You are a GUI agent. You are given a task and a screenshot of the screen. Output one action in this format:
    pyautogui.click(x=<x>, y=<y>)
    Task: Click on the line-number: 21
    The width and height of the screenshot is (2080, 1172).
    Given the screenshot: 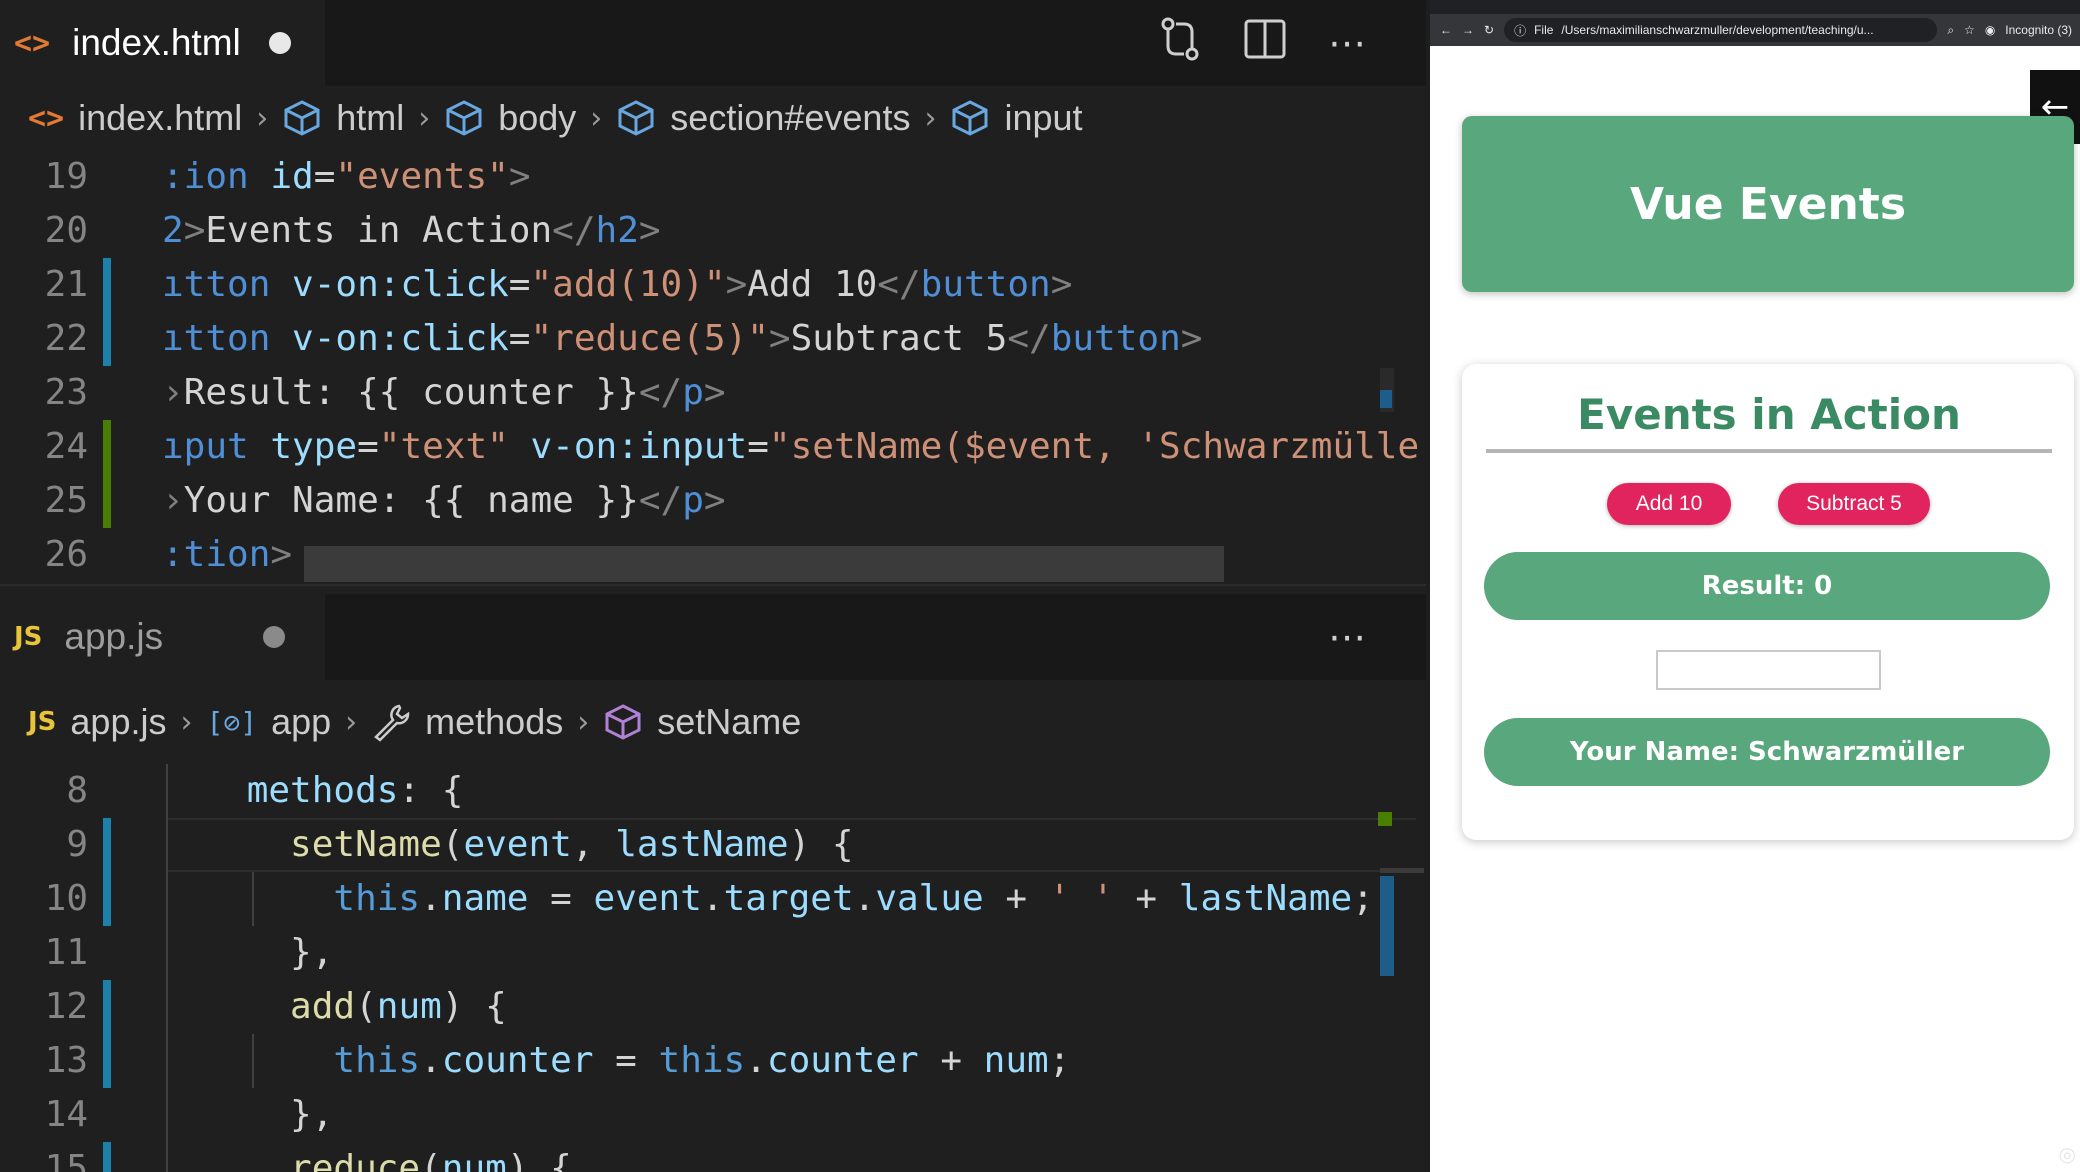 What is the action you would take?
    pyautogui.click(x=44, y=285)
    